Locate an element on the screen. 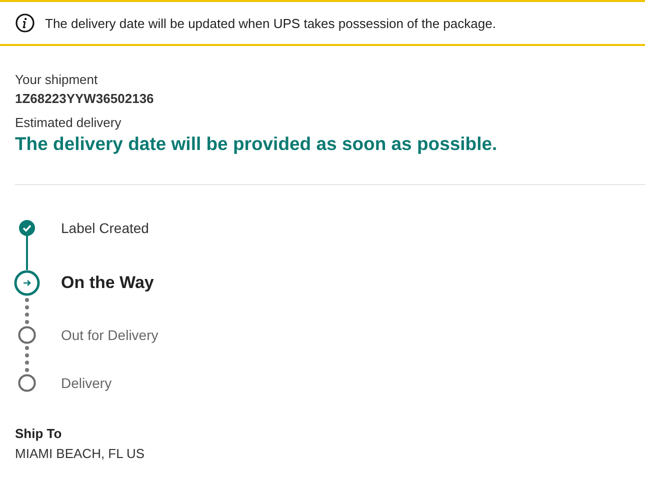 This screenshot has height=477, width=645. estimate-label: Estimated delivery is located at coordinates (68, 123).